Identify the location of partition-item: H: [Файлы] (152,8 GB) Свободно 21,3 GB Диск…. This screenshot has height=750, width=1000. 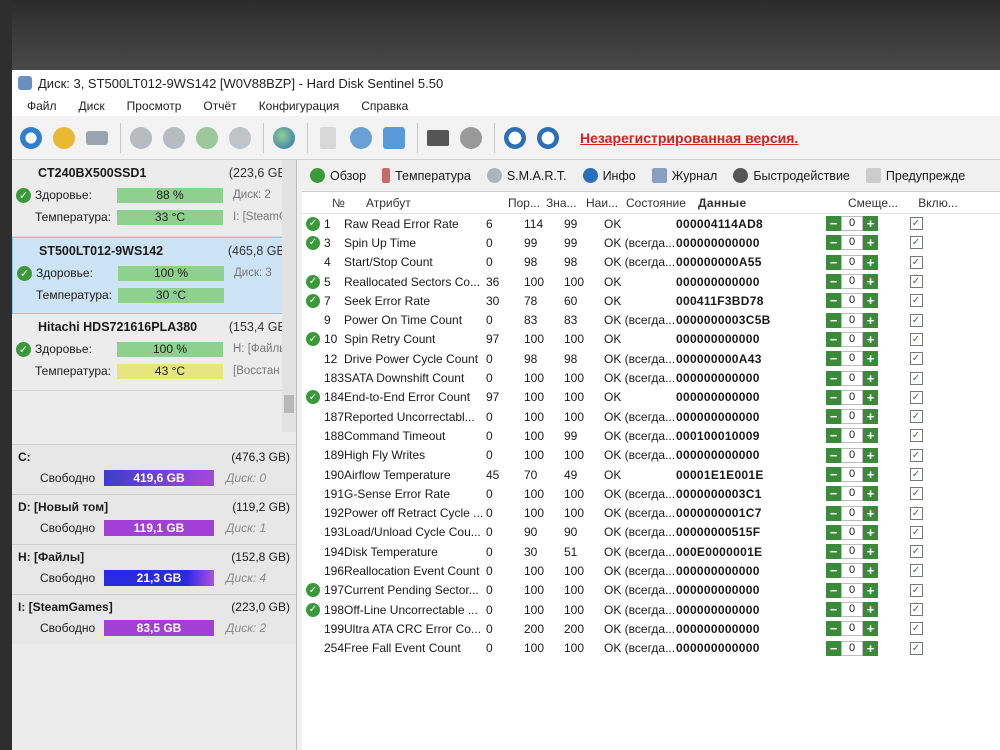
(154, 569).